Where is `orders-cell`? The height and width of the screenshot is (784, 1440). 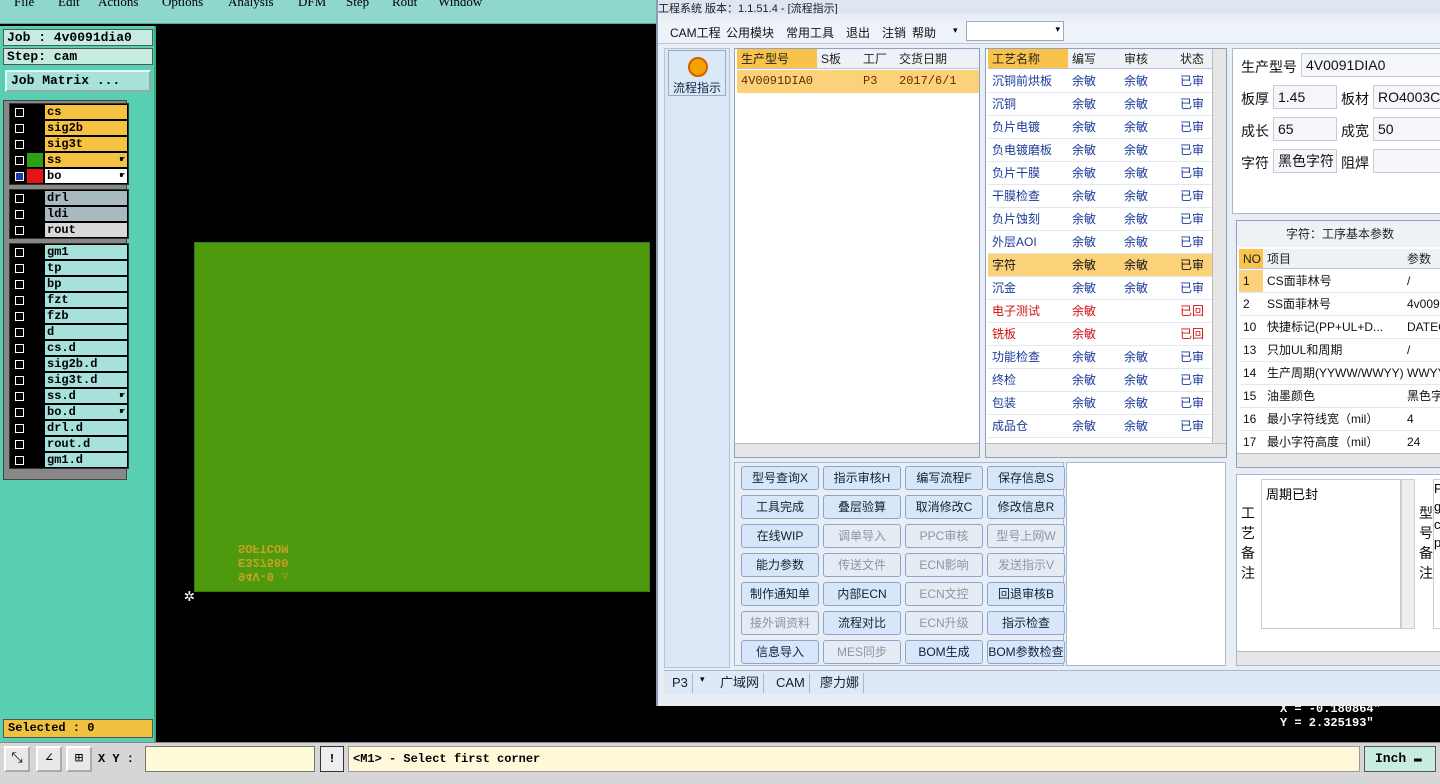
orders-cell is located at coordinates (838, 81).